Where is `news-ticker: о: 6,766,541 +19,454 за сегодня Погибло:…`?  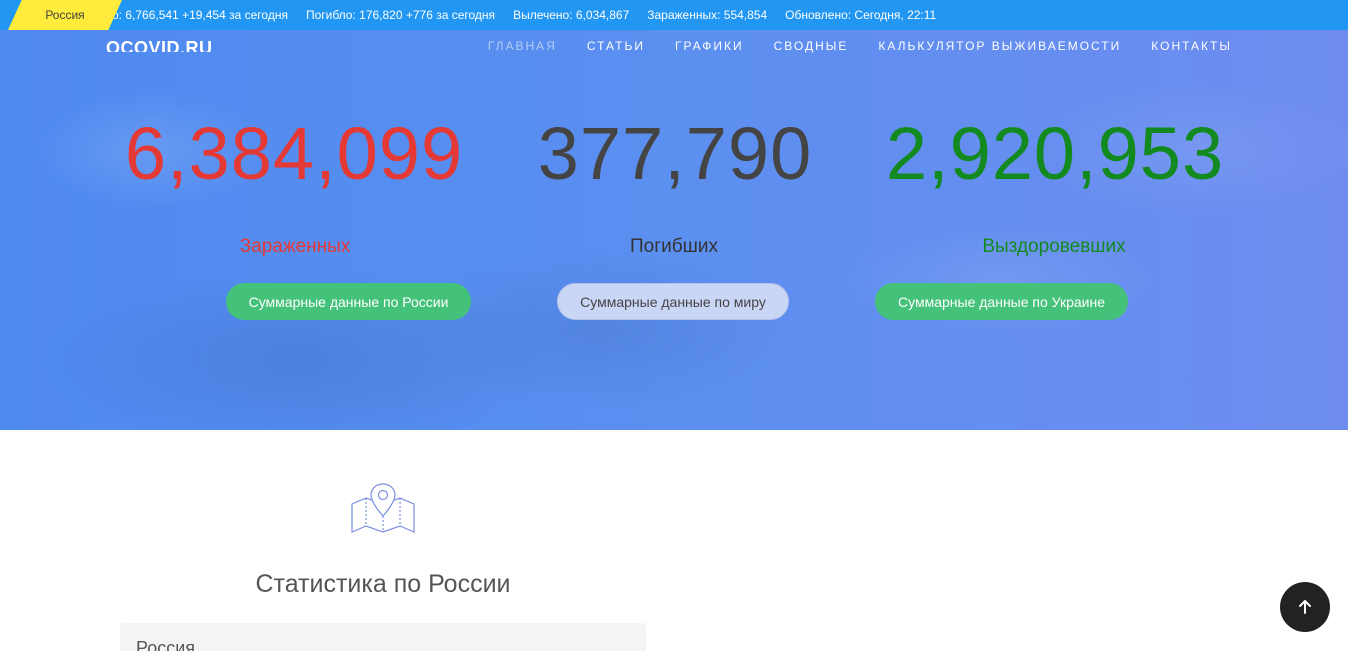
news-ticker: о: 6,766,541 +19,454 за сегодня Погибло:… is located at coordinates (674, 15).